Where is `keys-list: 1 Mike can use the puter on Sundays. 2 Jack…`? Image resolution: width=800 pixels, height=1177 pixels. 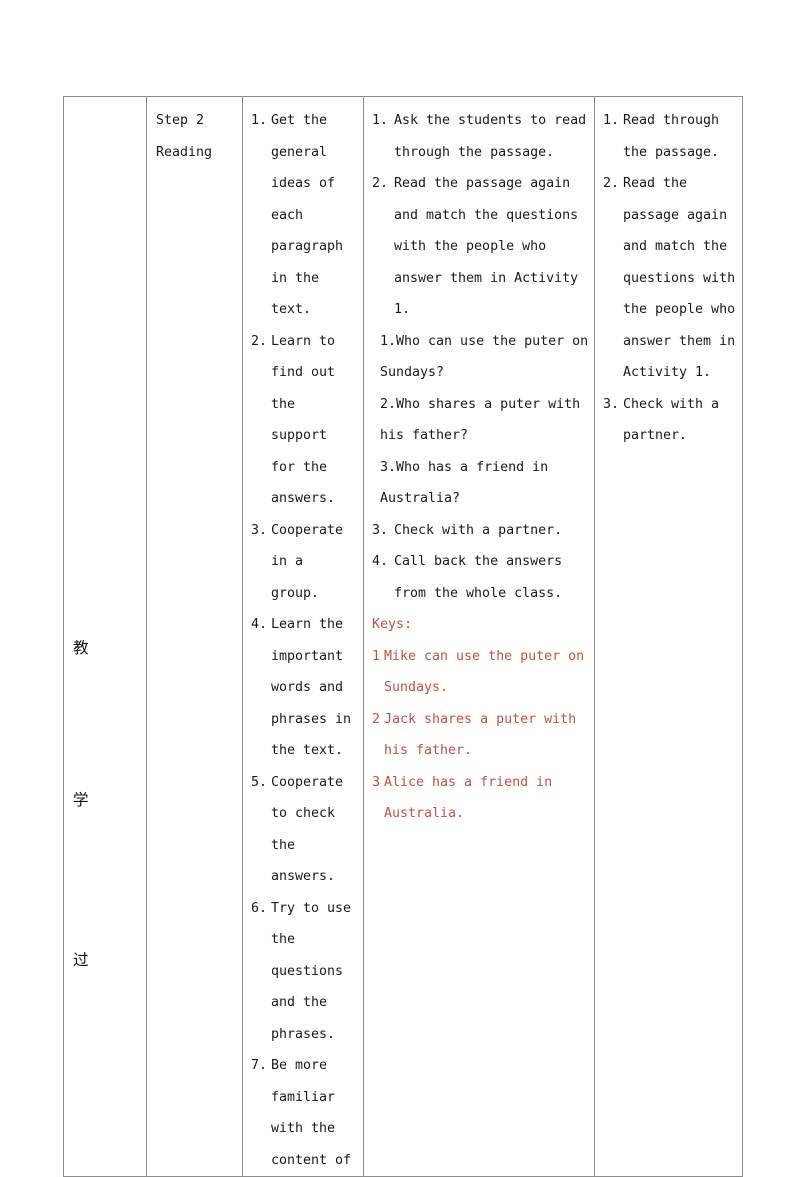
keys-list: 1 Mike can use the puter on Sundays. 2 Jack… is located at coordinates (480, 735).